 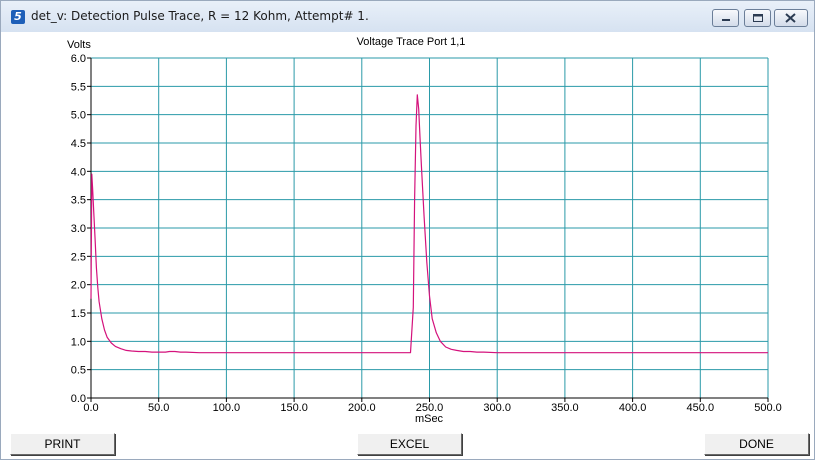 I want to click on done-button: DONE, so click(x=756, y=444).